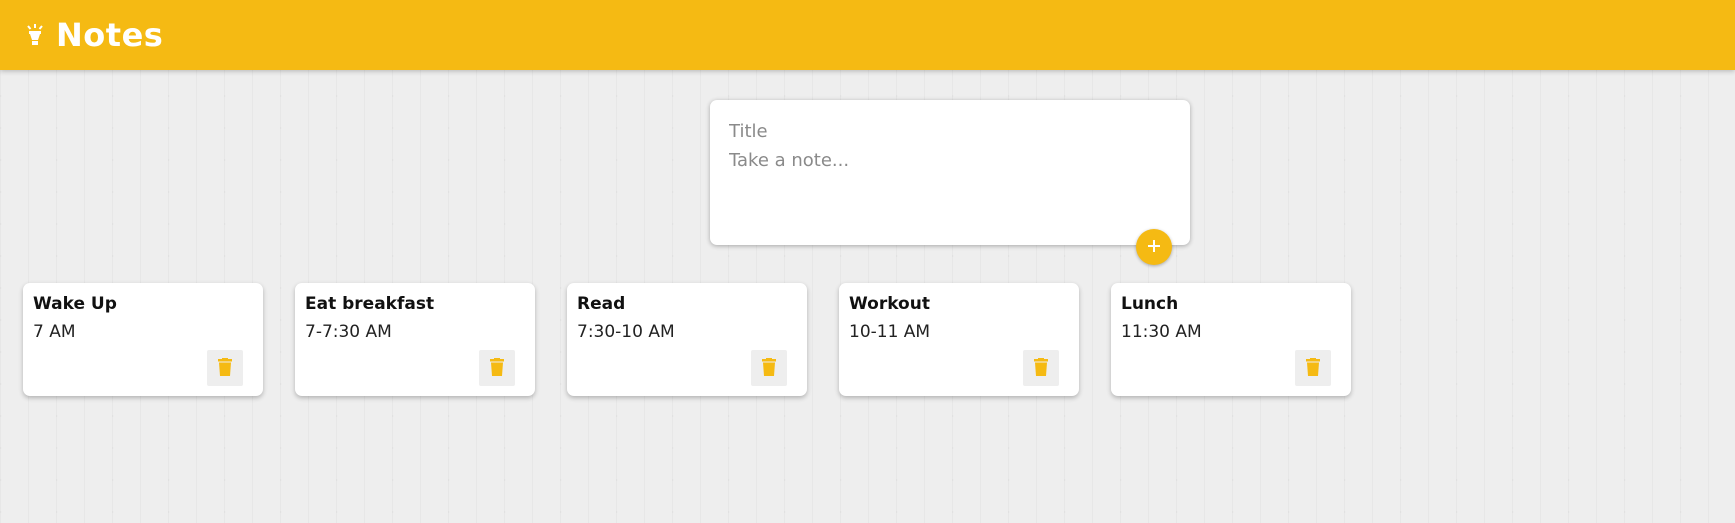 This screenshot has width=1735, height=523. What do you see at coordinates (890, 332) in the screenshot?
I see `note-content: 10-11 AM` at bounding box center [890, 332].